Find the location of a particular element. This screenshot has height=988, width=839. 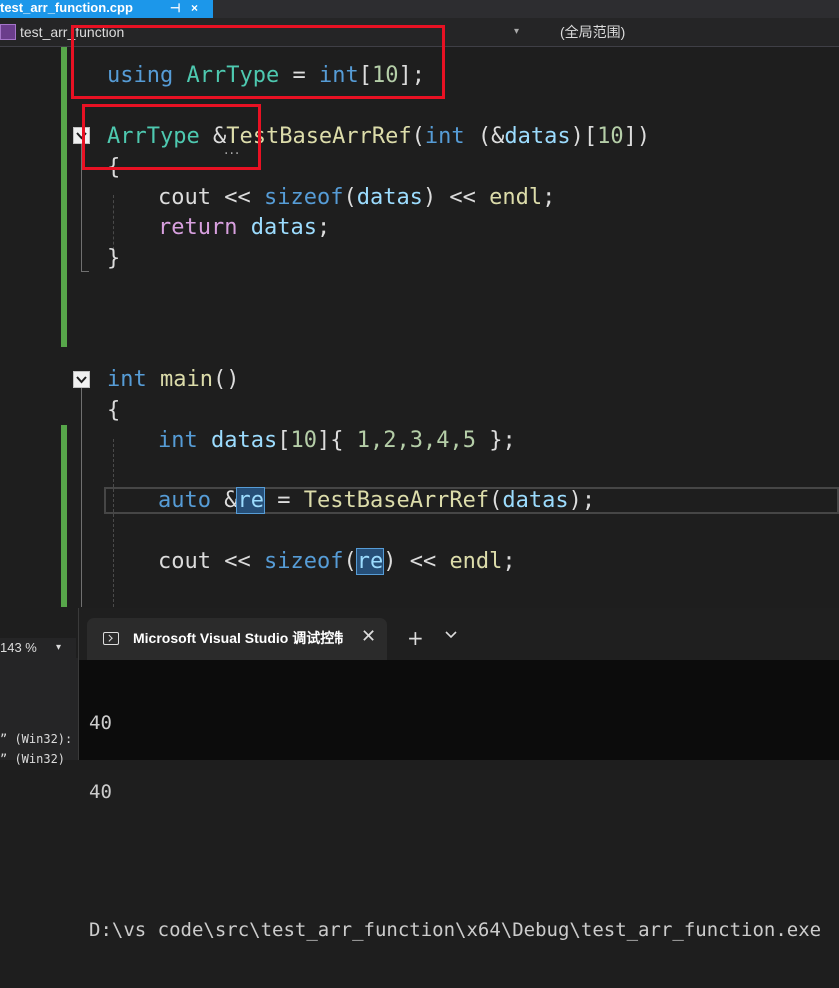

document-tab-strip: test_arr_function.cpp ⊣ × is located at coordinates (419, 9).